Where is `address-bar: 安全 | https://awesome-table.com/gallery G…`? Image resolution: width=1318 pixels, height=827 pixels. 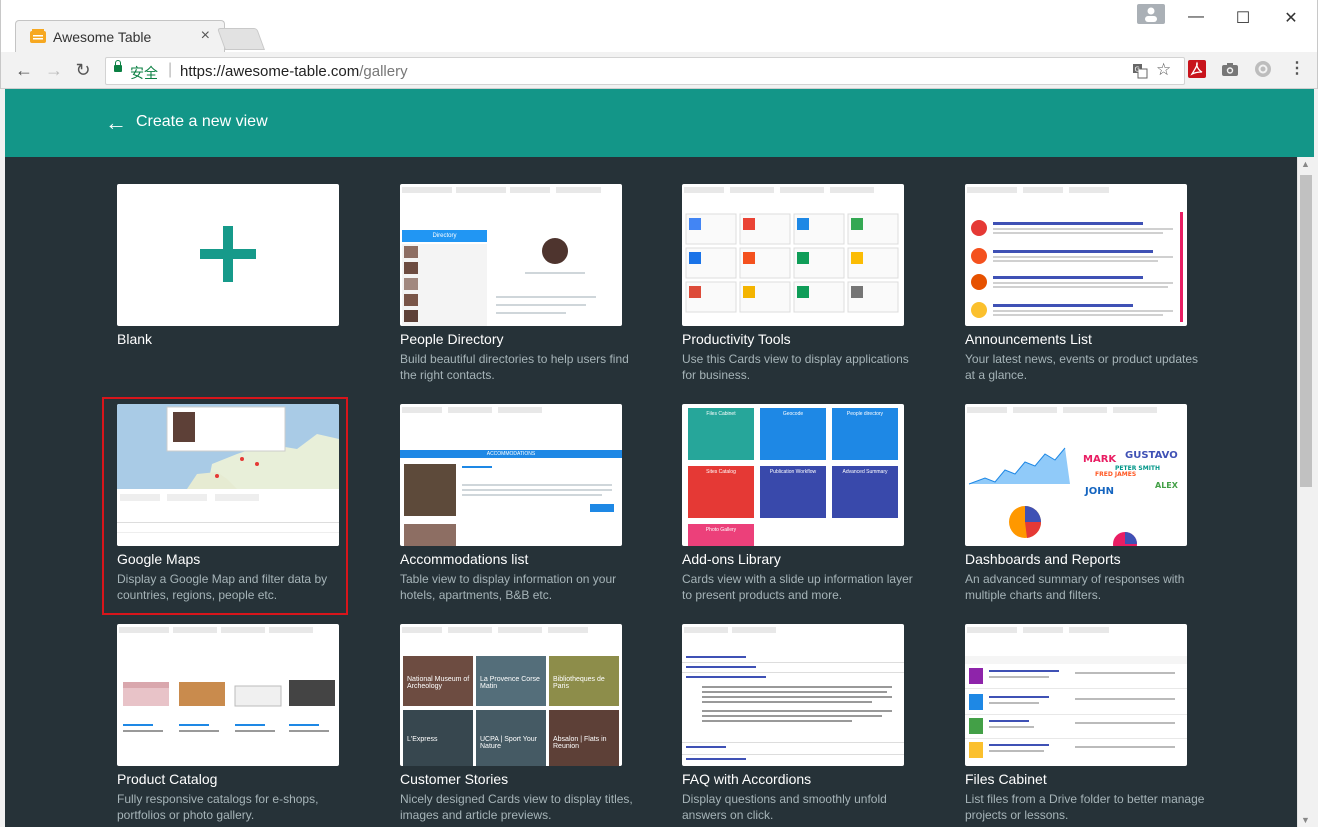
address-bar: 安全 | https://awesome-table.com/gallery G… is located at coordinates (645, 71).